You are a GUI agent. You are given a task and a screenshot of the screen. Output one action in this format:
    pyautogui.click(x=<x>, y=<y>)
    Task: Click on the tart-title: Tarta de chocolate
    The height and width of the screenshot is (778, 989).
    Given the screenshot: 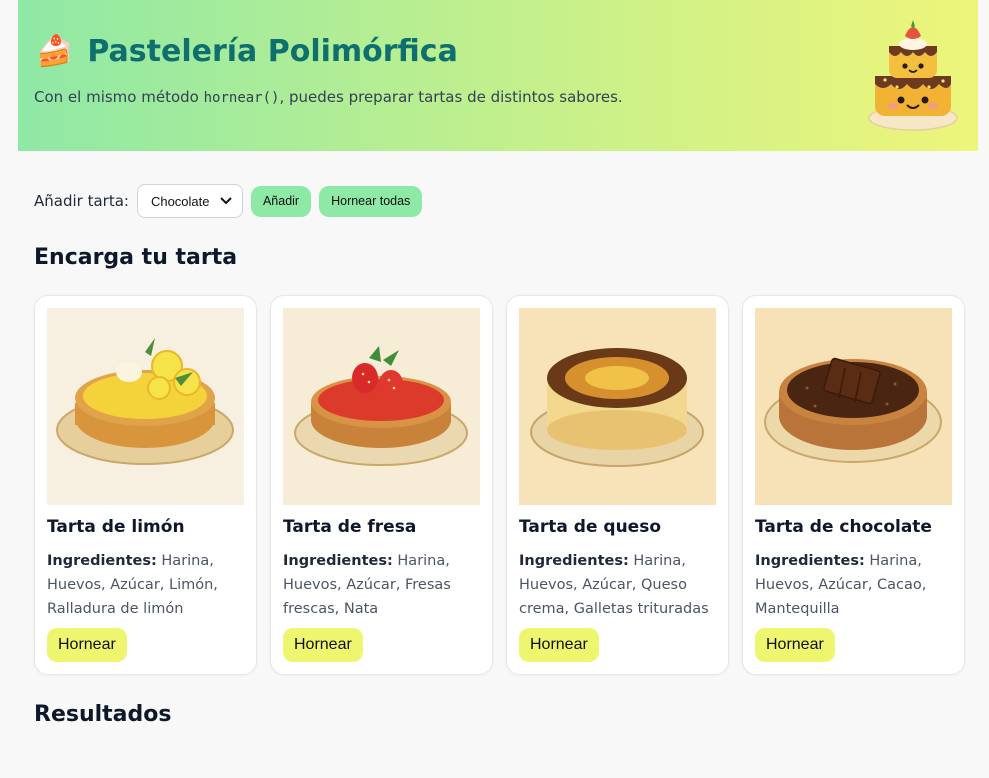 What is the action you would take?
    pyautogui.click(x=843, y=527)
    